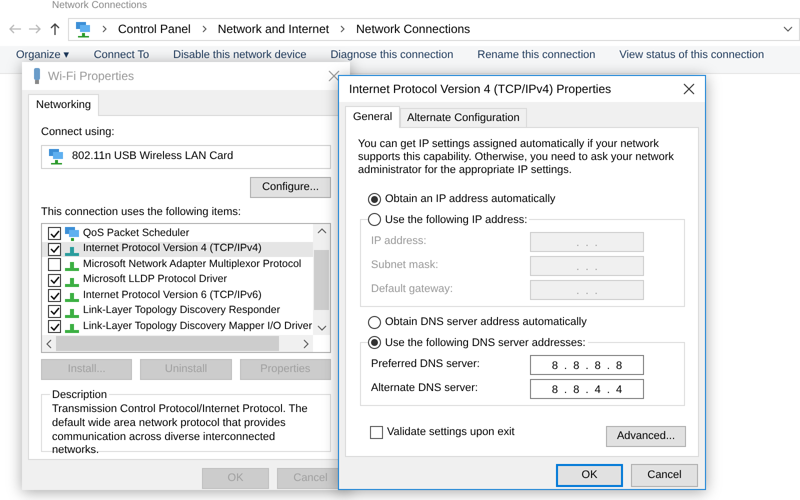 The height and width of the screenshot is (500, 800). What do you see at coordinates (404, 266) in the screenshot?
I see `field-label: Subnet mask:` at bounding box center [404, 266].